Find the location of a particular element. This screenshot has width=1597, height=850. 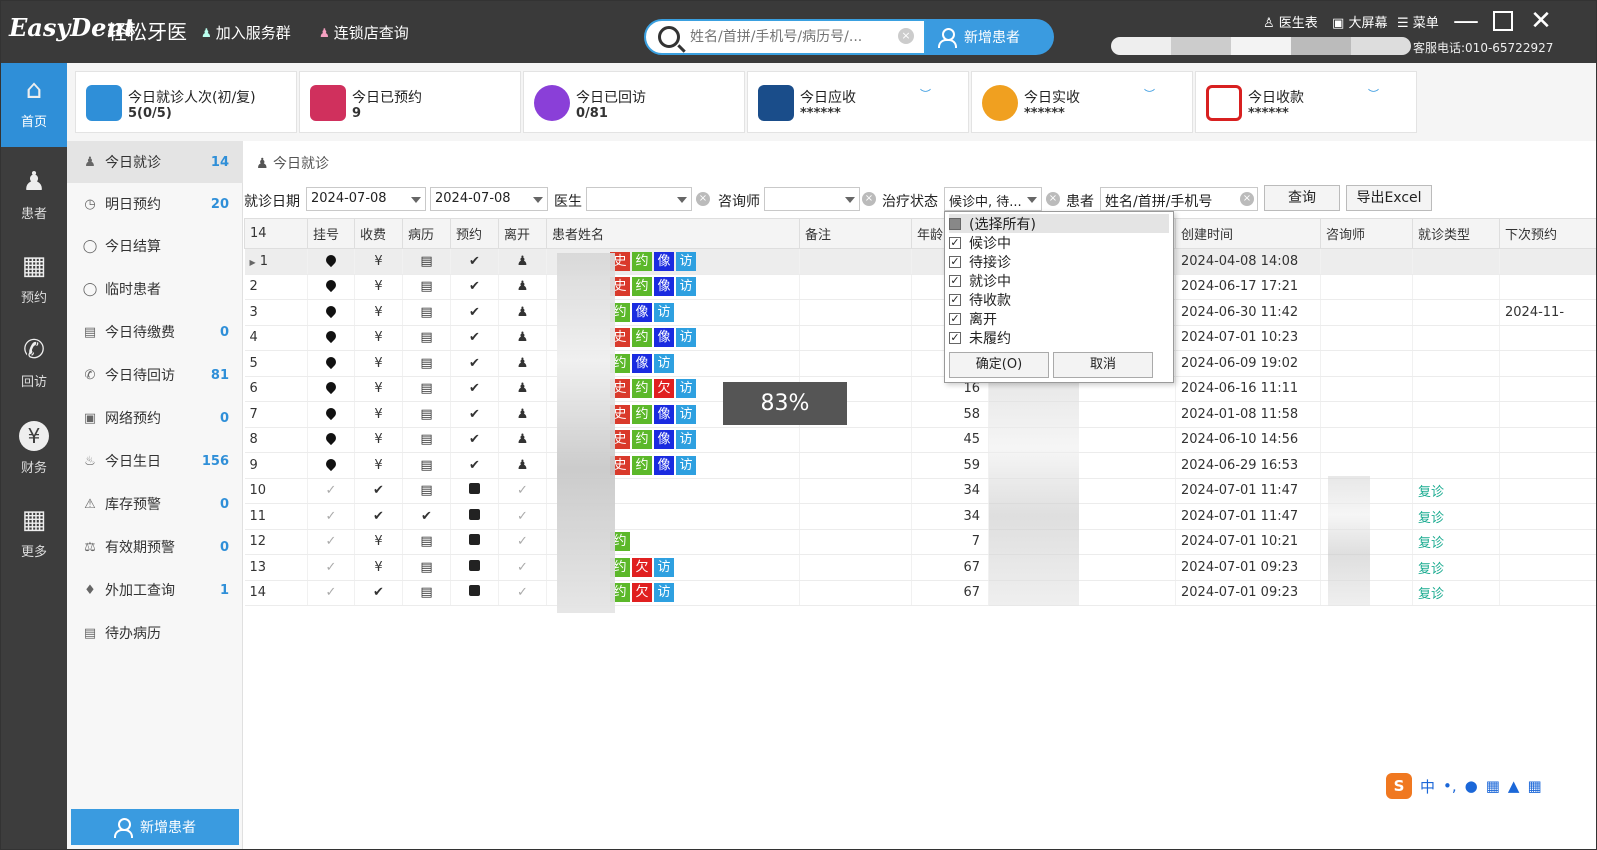

nav-followup: ✆ 回访 is located at coordinates (34, 365).